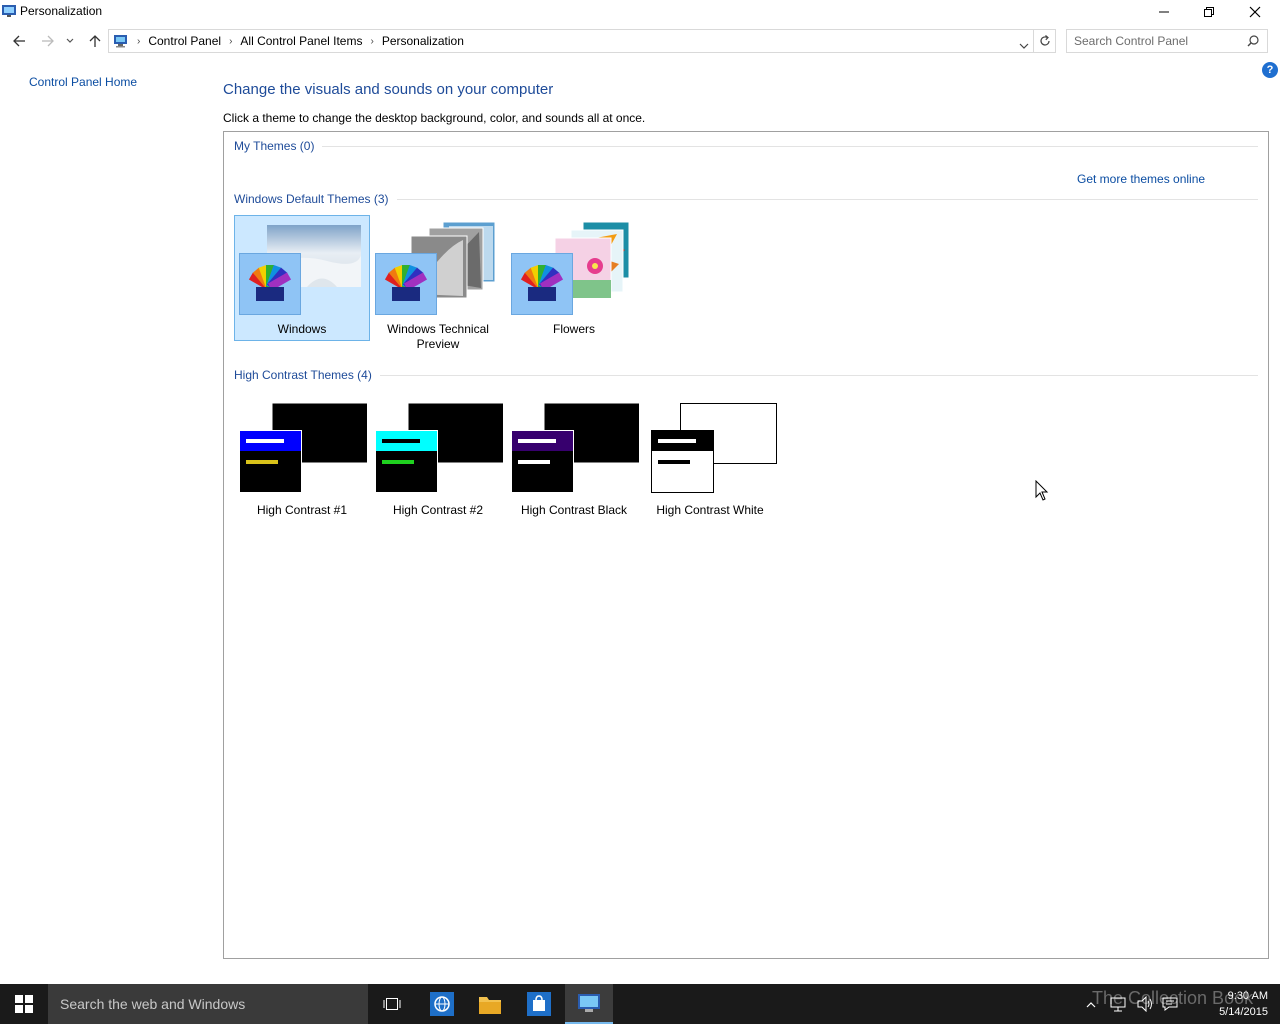 The image size is (1280, 1024). I want to click on notifications-icon, so click(1170, 1005).